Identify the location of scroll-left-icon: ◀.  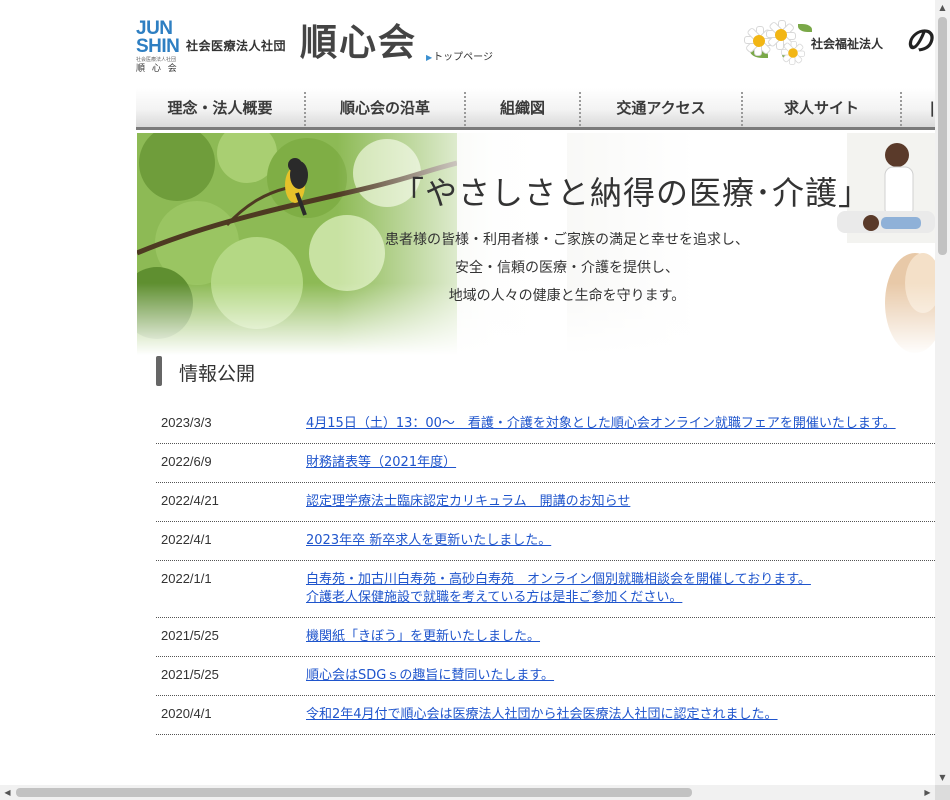
(7, 792).